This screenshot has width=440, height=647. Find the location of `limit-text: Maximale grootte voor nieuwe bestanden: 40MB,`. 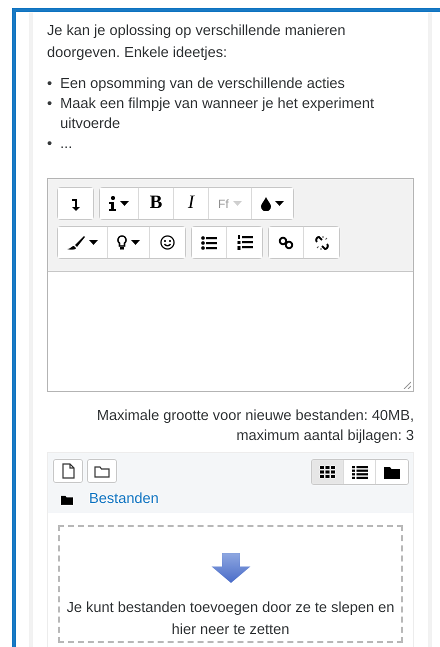

limit-text: Maximale grootte voor nieuwe bestanden: 40MB, is located at coordinates (255, 416).